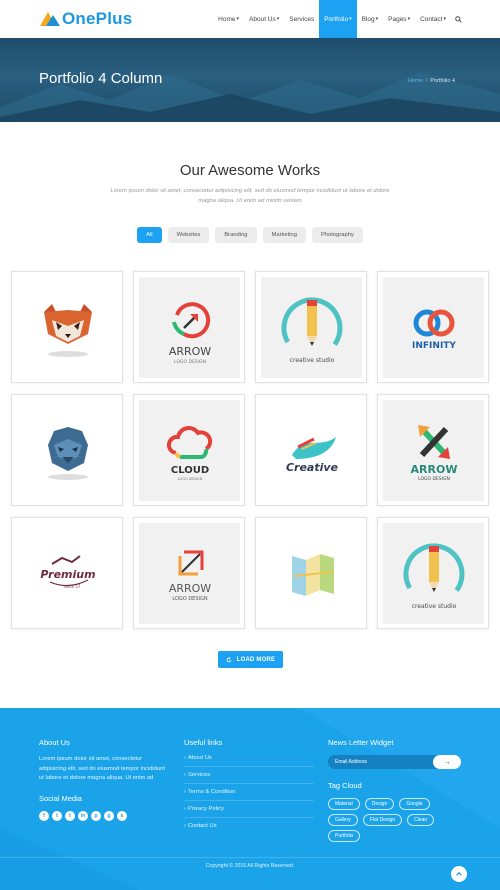  Describe the element at coordinates (70, 815) in the screenshot. I see `tumblr-icon: t` at that location.